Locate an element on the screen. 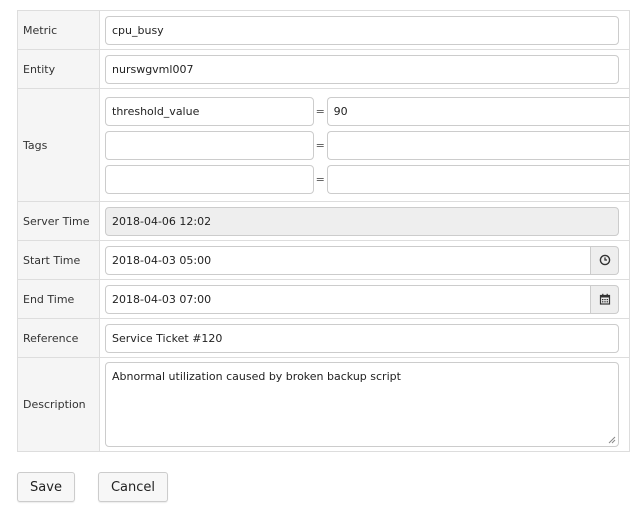 Image resolution: width=630 pixels, height=509 pixels. save-button: Save is located at coordinates (46, 487).